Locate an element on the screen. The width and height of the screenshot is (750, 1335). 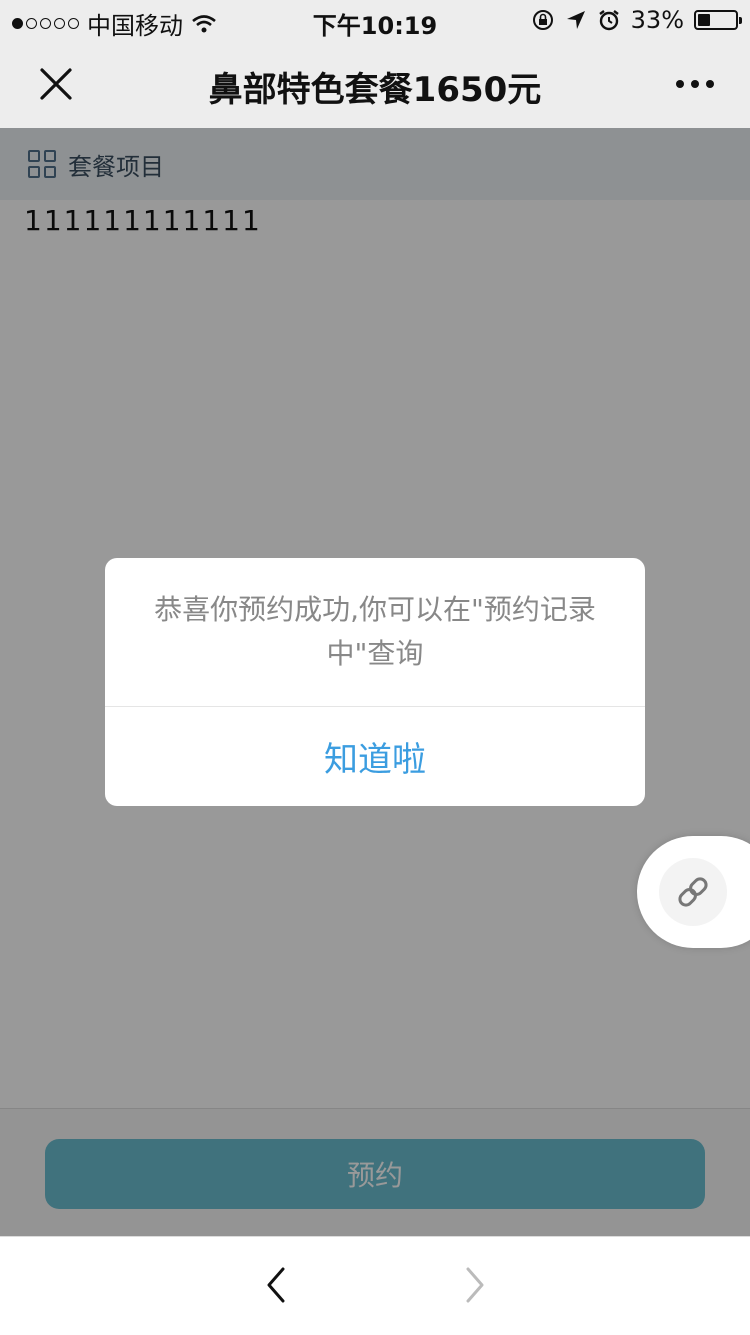
dialog-message: 恭喜你预约成功,你可以在"预约记录中"查询 is located at coordinates (375, 631).